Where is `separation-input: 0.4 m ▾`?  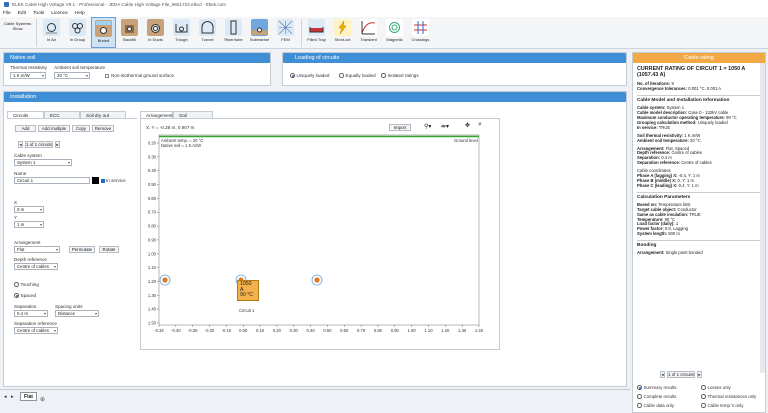 separation-input: 0.4 m ▾ is located at coordinates (31, 313).